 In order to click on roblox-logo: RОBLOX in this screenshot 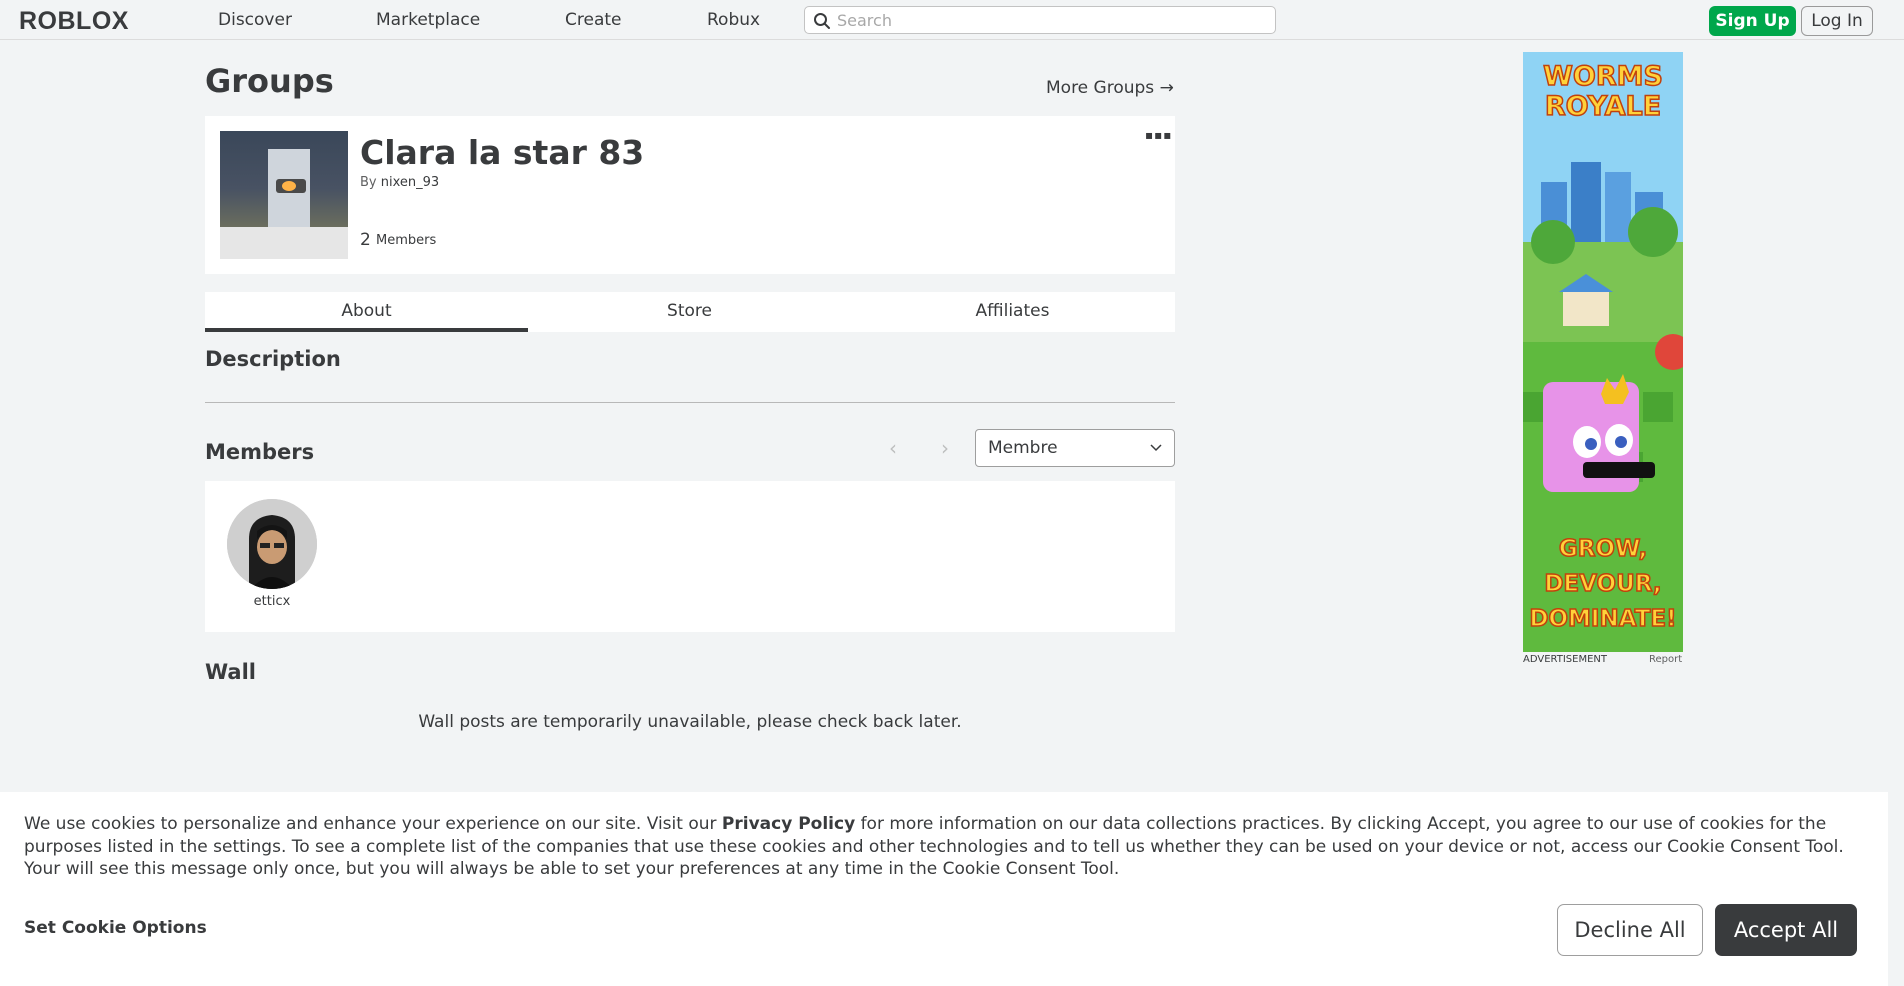, I will do `click(74, 21)`.